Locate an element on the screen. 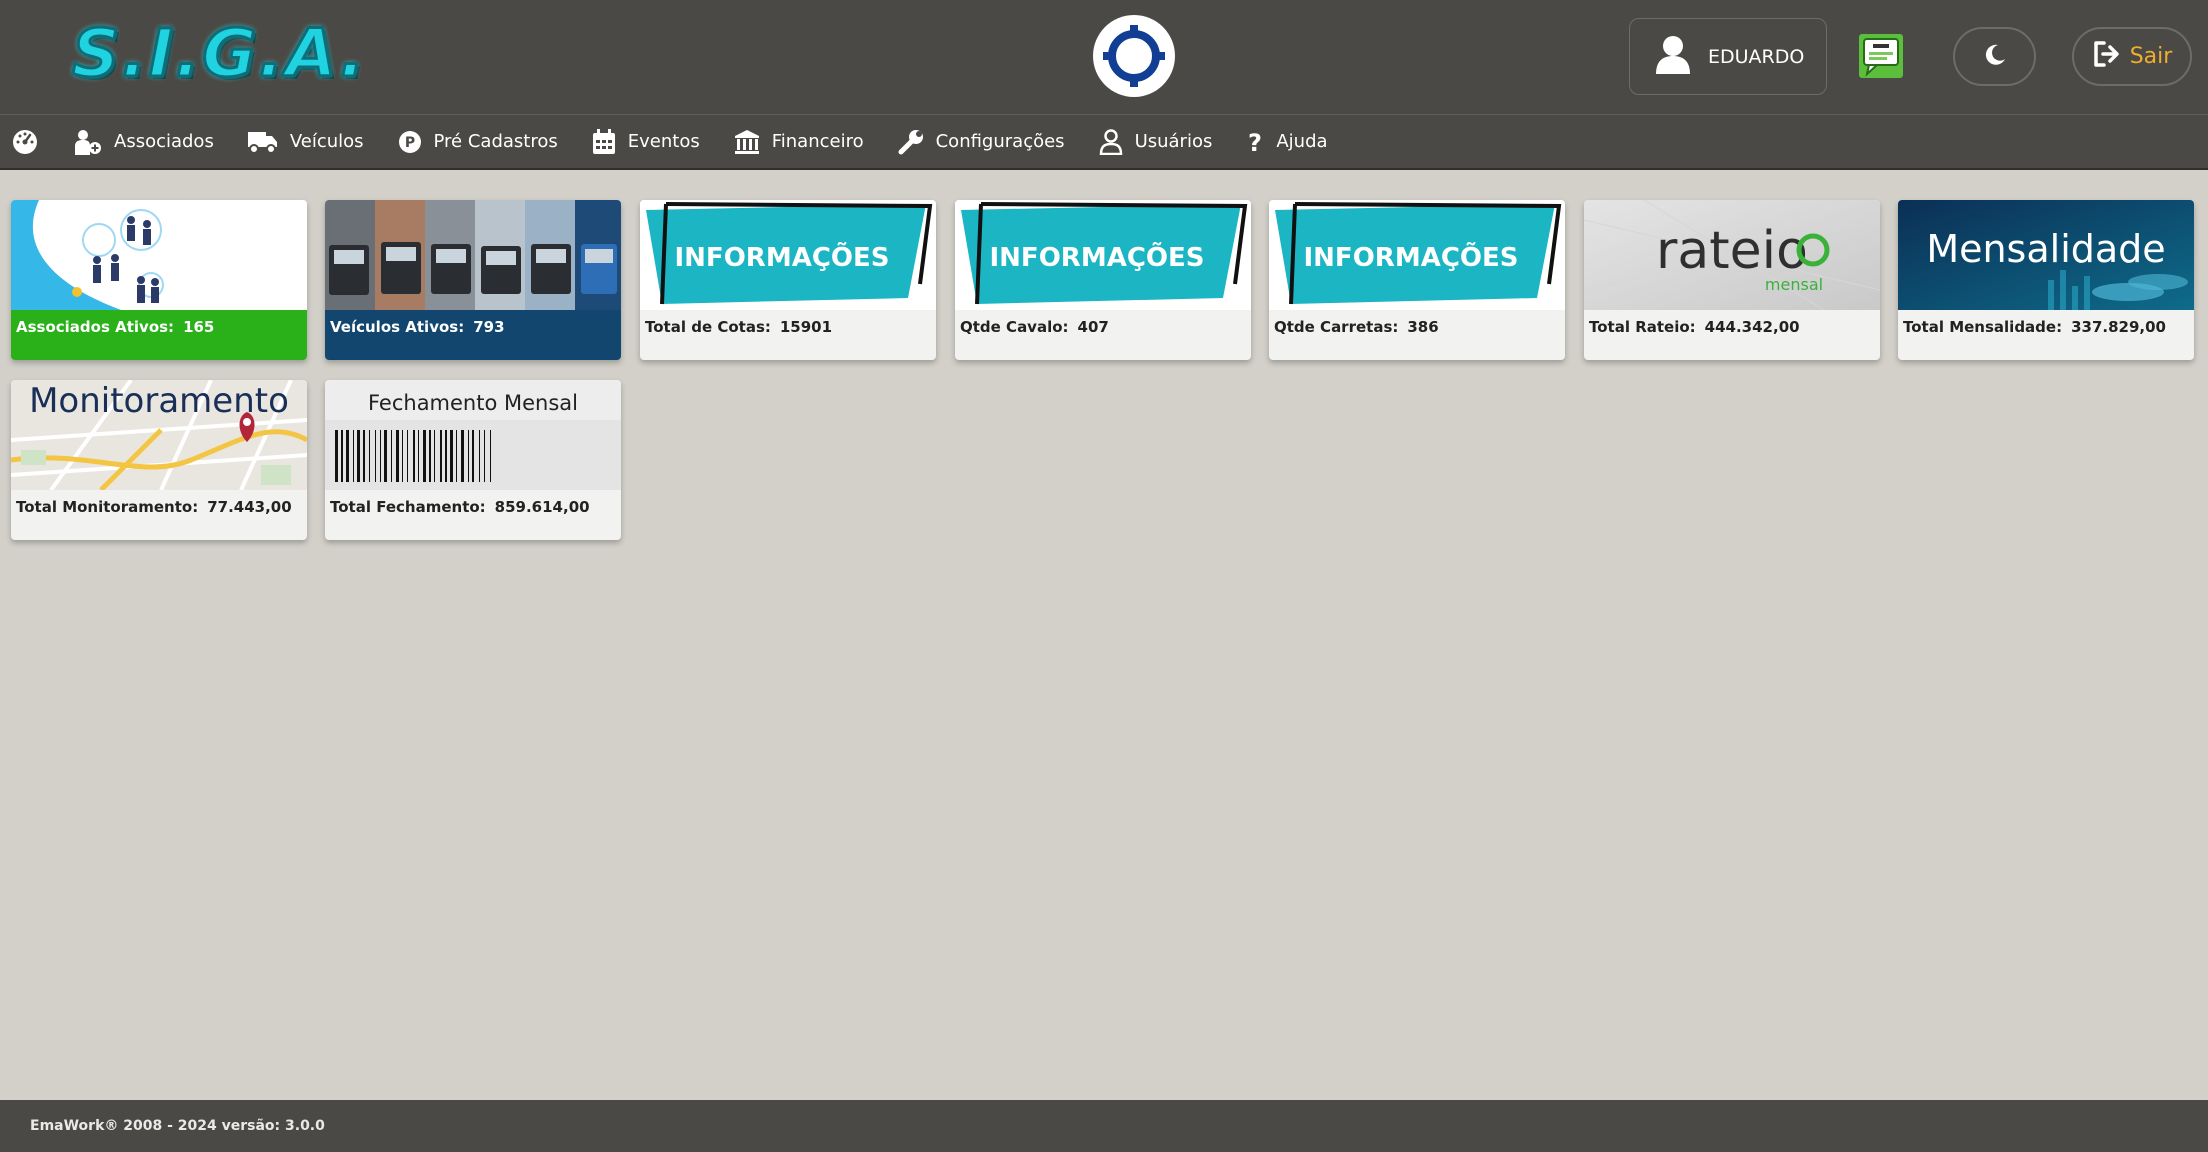 The image size is (2208, 1152). card-total-rateio: rateio mensal Total Rateio: 444.342,00 is located at coordinates (1732, 280).